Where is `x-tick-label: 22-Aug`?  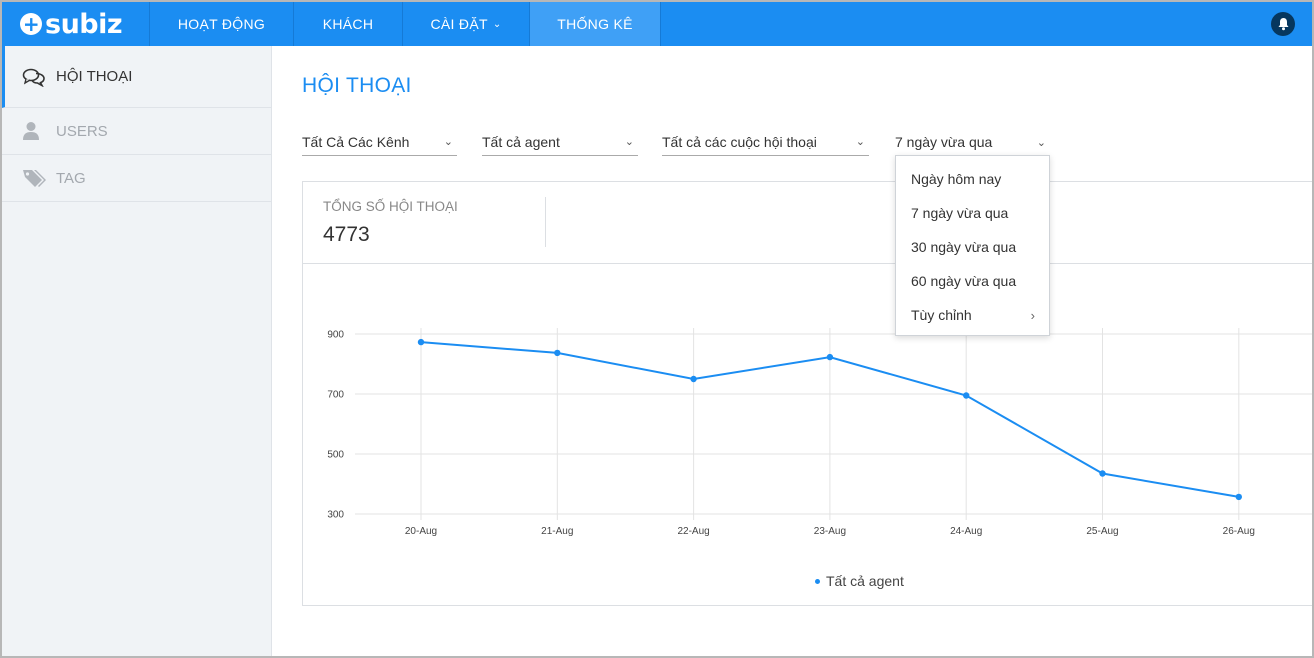
x-tick-label: 22-Aug is located at coordinates (693, 531).